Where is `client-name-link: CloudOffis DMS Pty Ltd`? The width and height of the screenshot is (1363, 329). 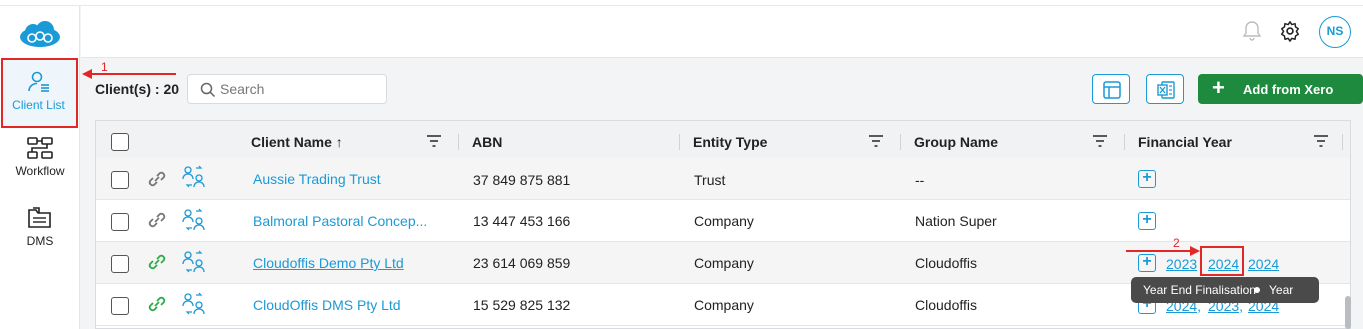
client-name-link: CloudOffis DMS Pty Ltd is located at coordinates (327, 305).